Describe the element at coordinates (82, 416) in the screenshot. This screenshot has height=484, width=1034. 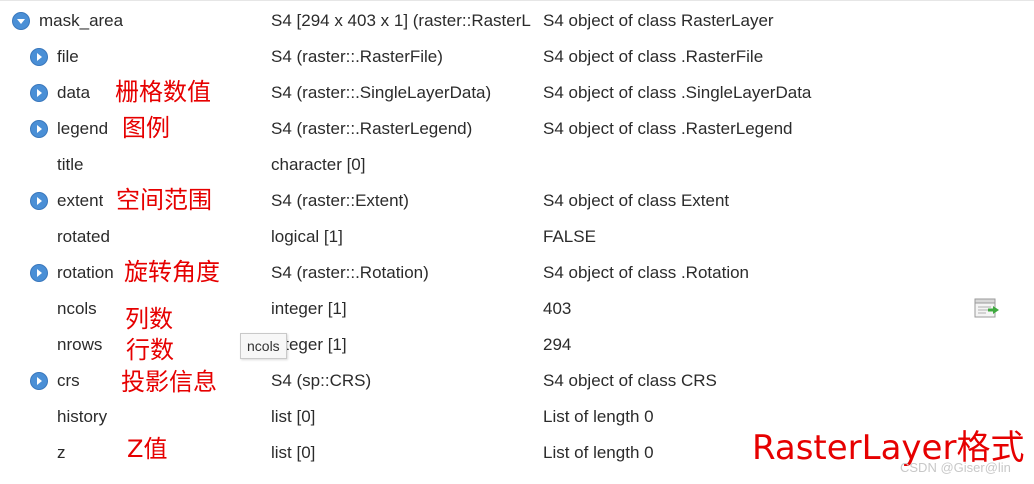
I see `row-name: history` at that location.